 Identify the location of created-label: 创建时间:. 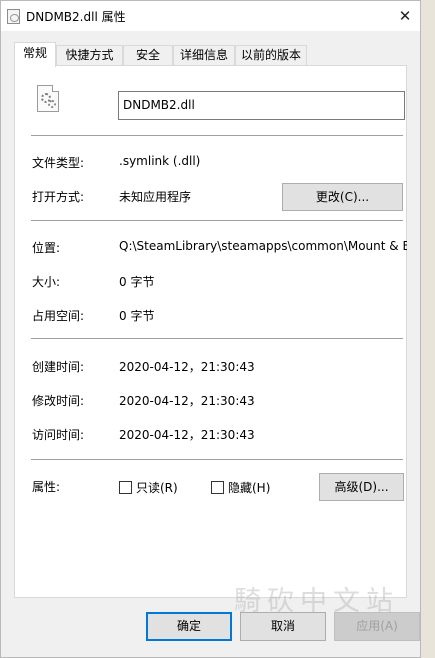
(58, 367).